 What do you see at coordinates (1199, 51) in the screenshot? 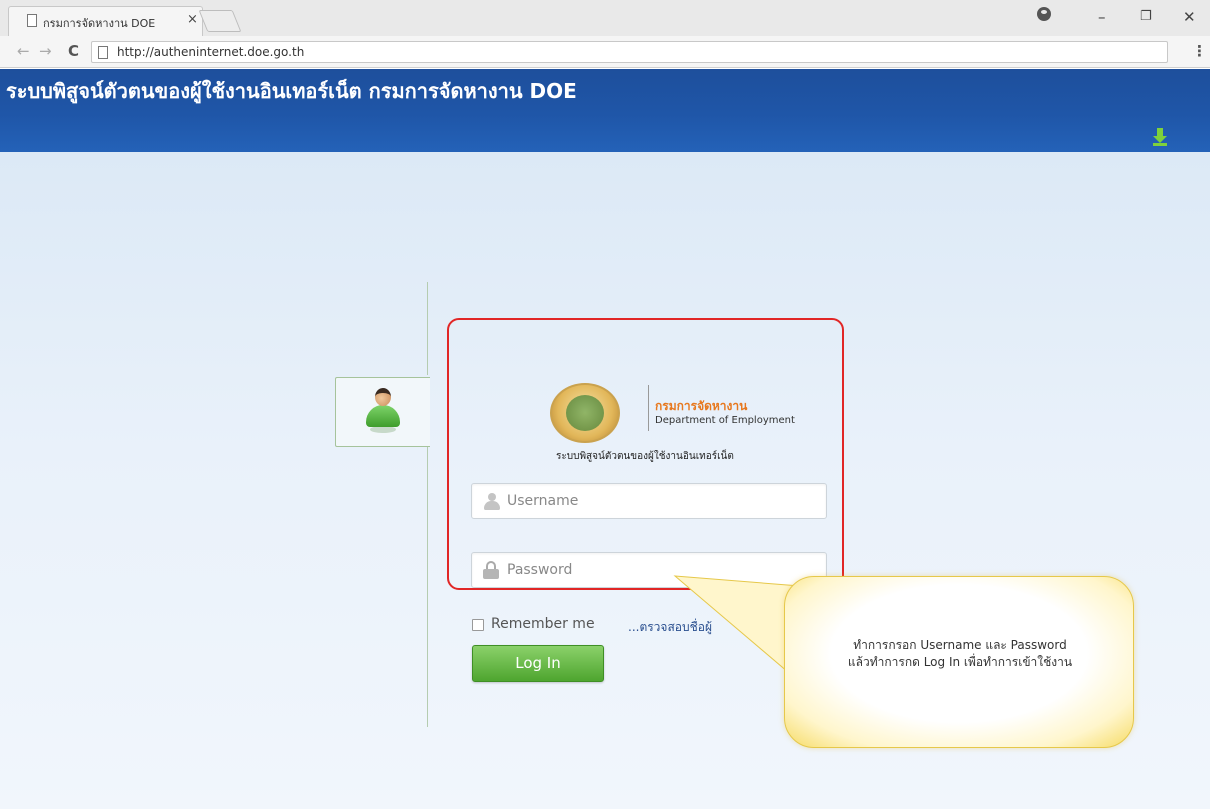
I see `browser-menu-button: ⋮` at bounding box center [1199, 51].